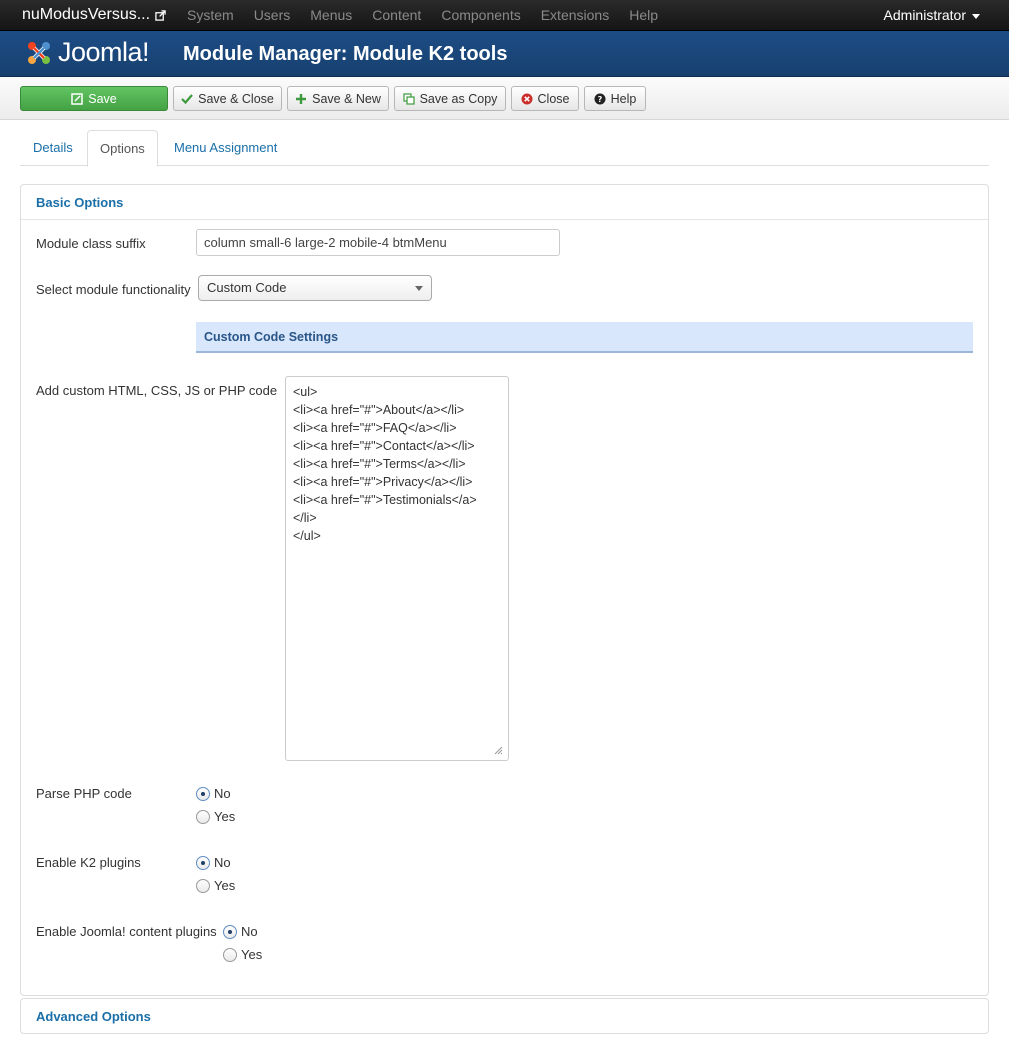  I want to click on caret-down-icon, so click(976, 16).